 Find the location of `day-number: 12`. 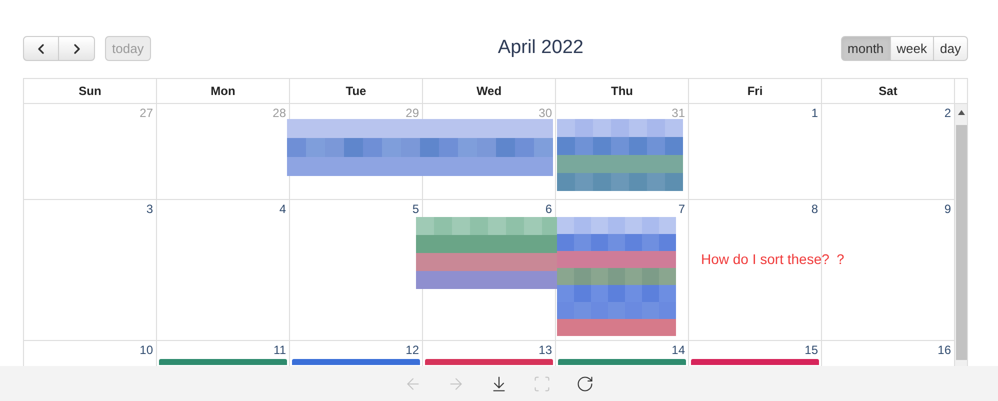

day-number: 12 is located at coordinates (412, 350).